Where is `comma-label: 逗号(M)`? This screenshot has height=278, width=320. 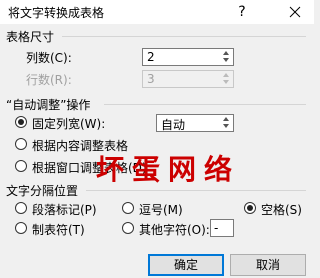 comma-label: 逗号(M) is located at coordinates (161, 210).